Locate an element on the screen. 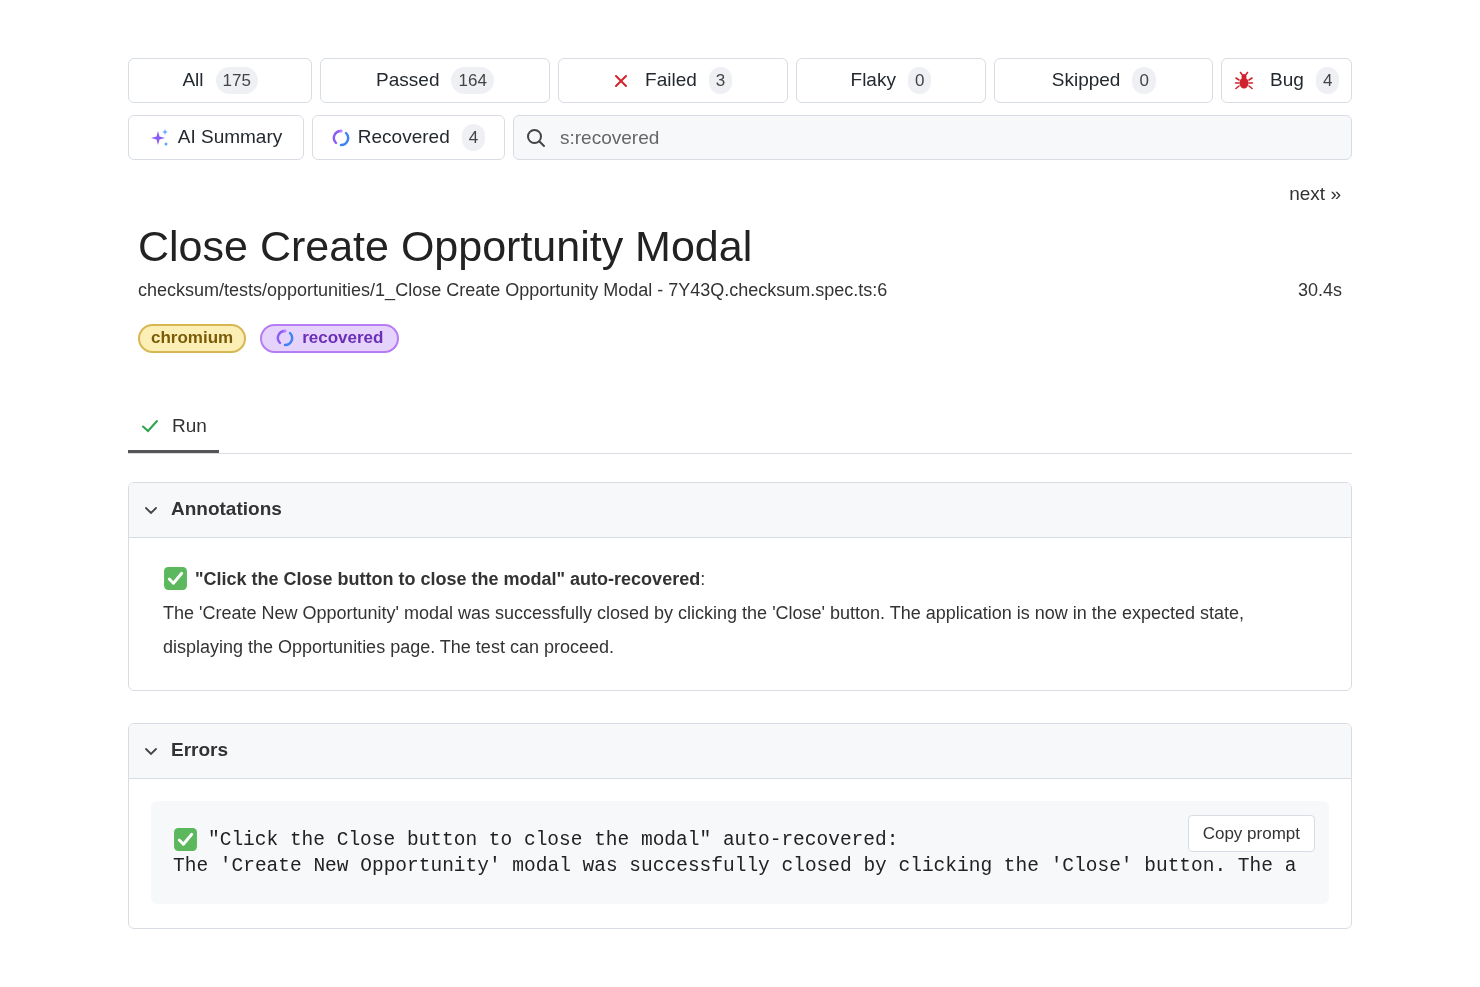 This screenshot has height=987, width=1480. error-line: "Click the Close button to close the modal" auto-recovered: is located at coordinates (553, 840).